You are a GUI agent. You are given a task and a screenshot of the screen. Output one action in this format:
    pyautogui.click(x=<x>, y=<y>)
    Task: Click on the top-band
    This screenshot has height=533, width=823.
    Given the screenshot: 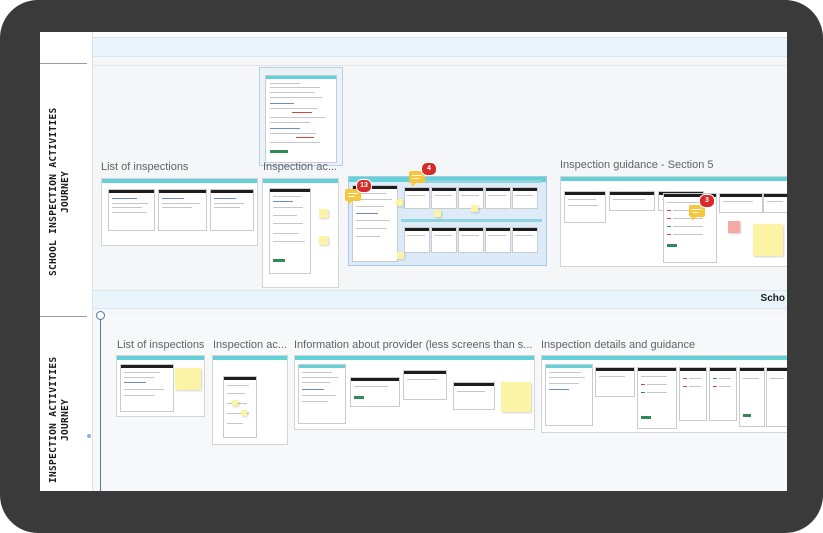 What is the action you would take?
    pyautogui.click(x=413, y=44)
    